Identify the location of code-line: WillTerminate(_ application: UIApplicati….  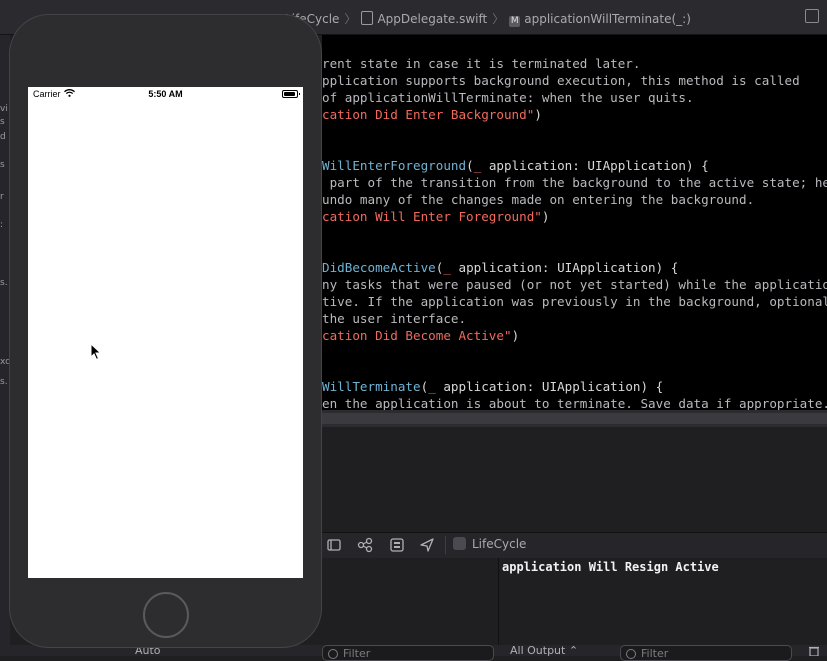
(492, 386).